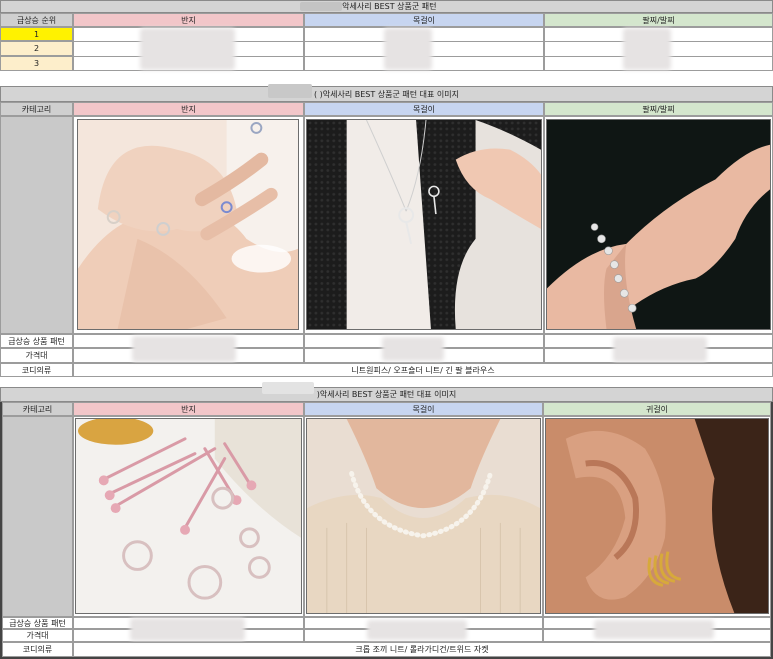 This screenshot has height=659, width=773. I want to click on pearl-necklace-photo, so click(423, 516).